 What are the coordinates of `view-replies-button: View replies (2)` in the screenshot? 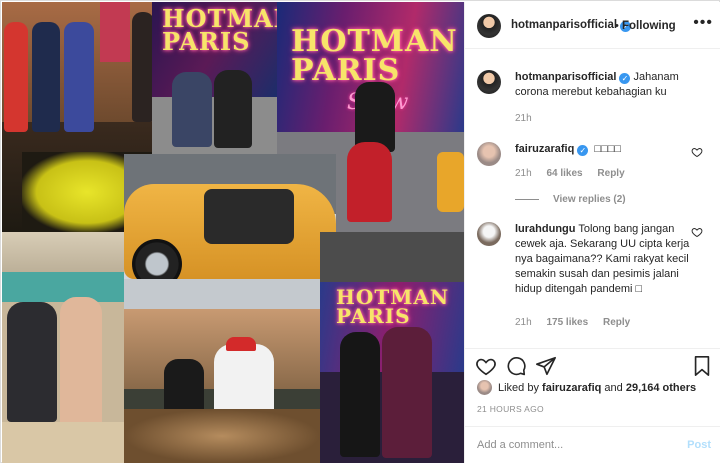 It's located at (570, 199).